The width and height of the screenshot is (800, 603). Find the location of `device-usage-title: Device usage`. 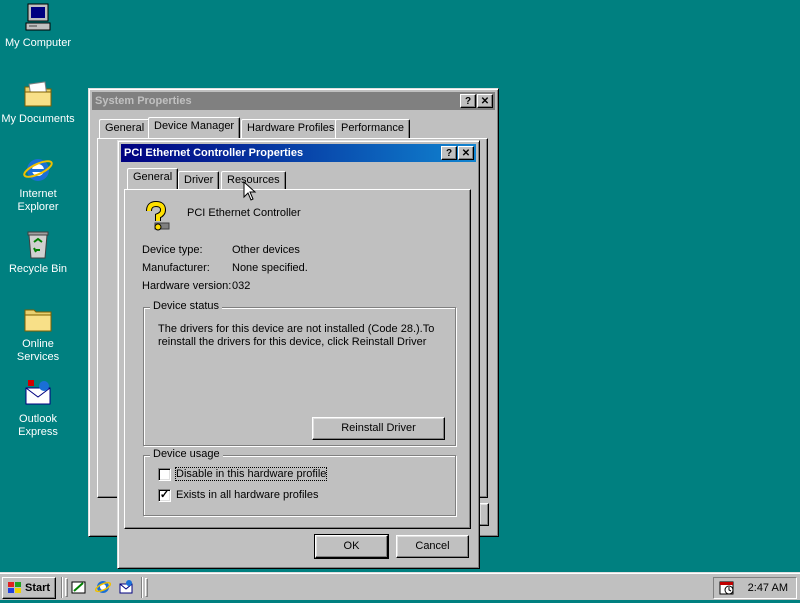

device-usage-title: Device usage is located at coordinates (186, 454).